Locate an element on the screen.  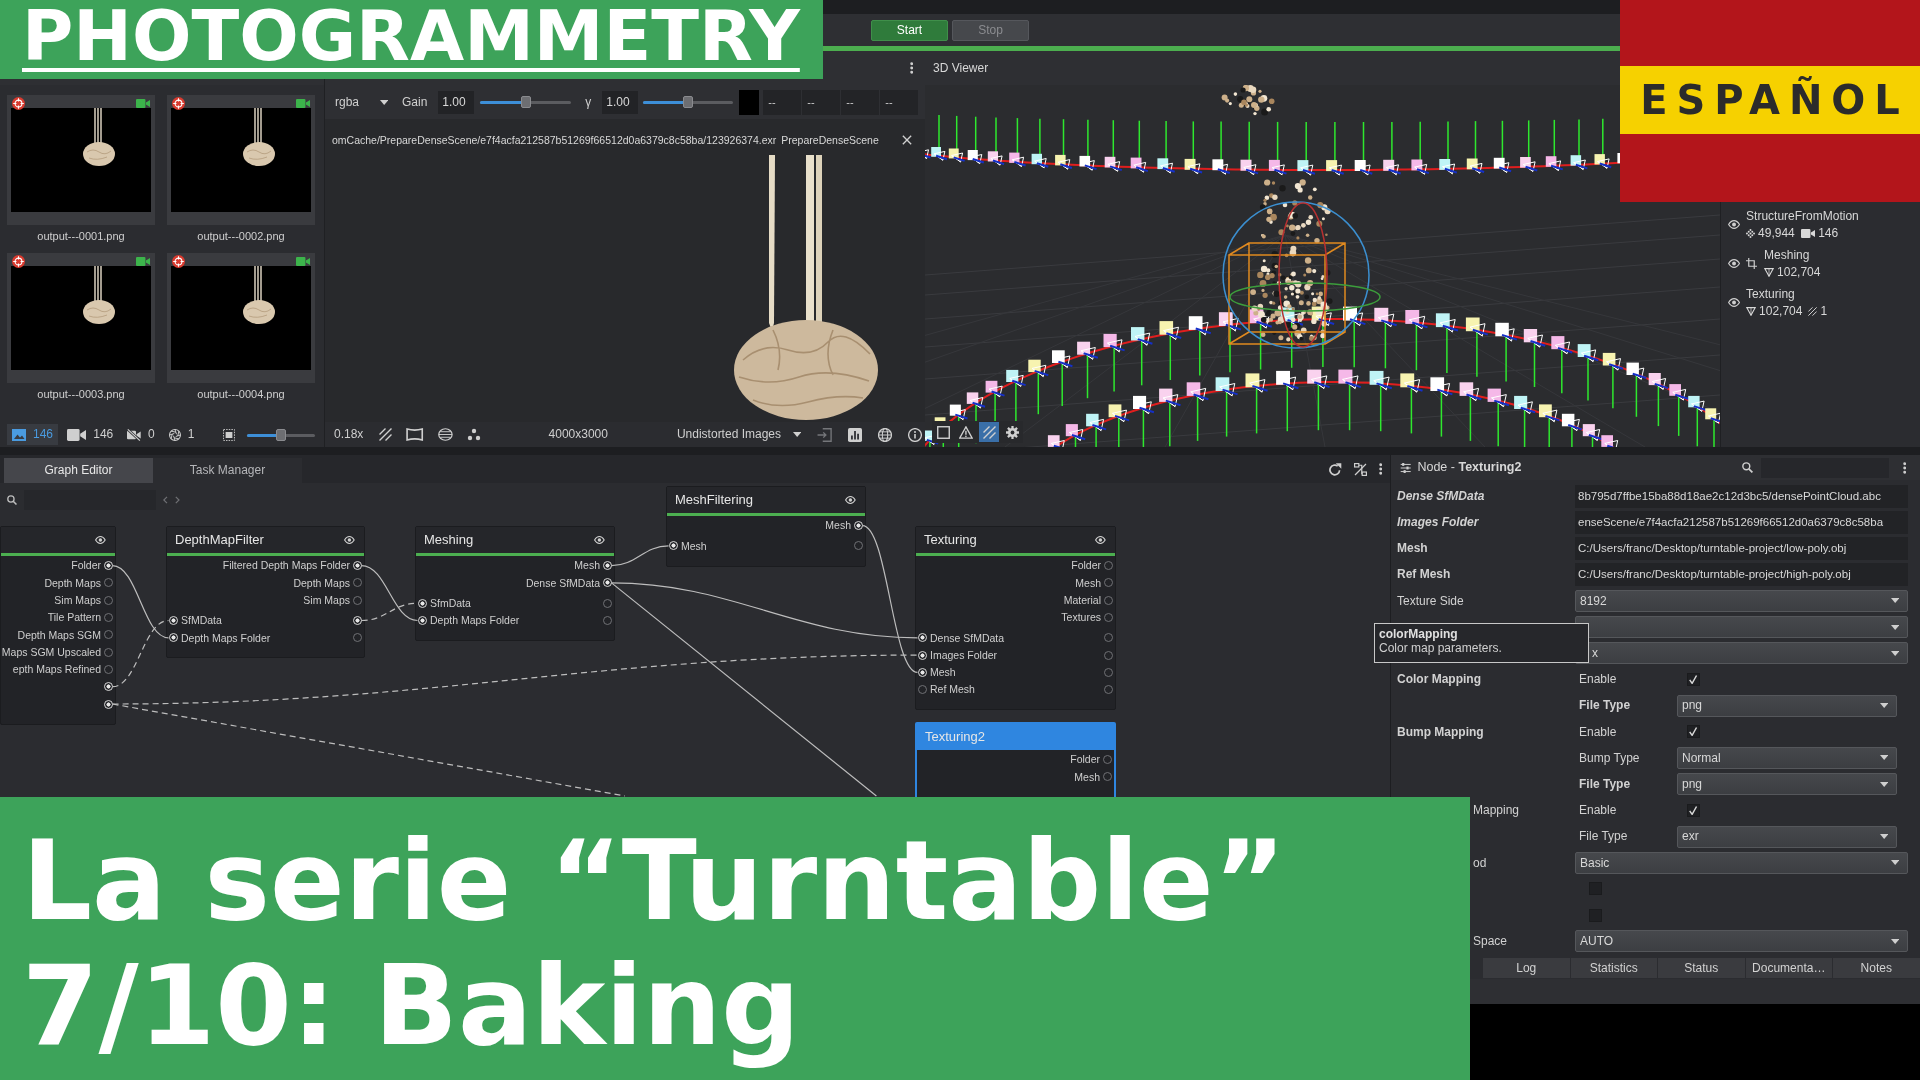
panel-tab: Status is located at coordinates (1701, 968).